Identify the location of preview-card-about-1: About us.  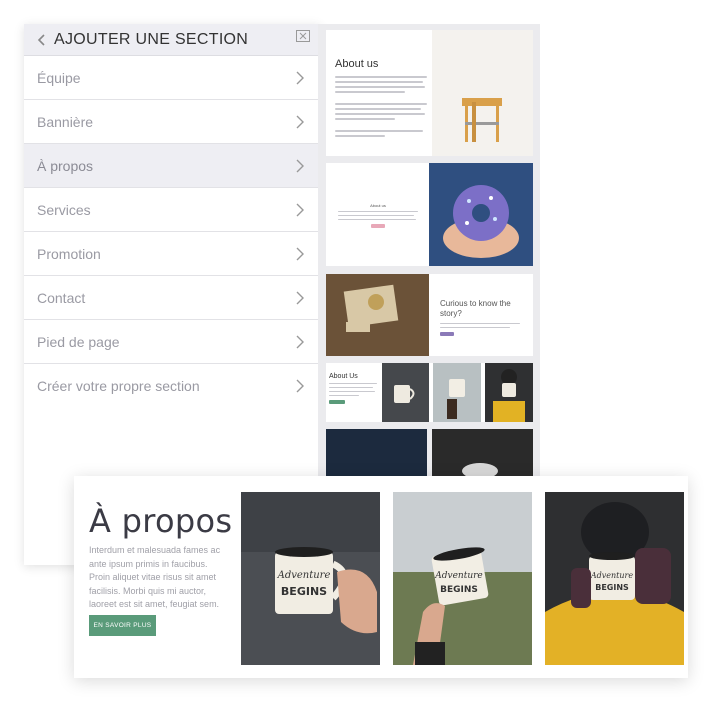
(429, 93).